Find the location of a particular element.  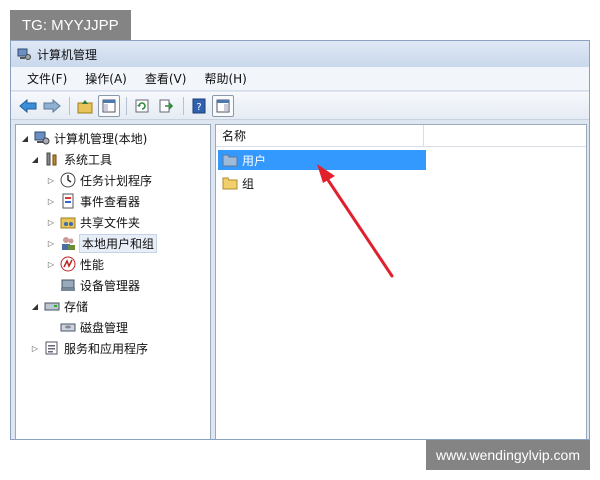

tree-item-label: 系统工具 is located at coordinates (88, 159).